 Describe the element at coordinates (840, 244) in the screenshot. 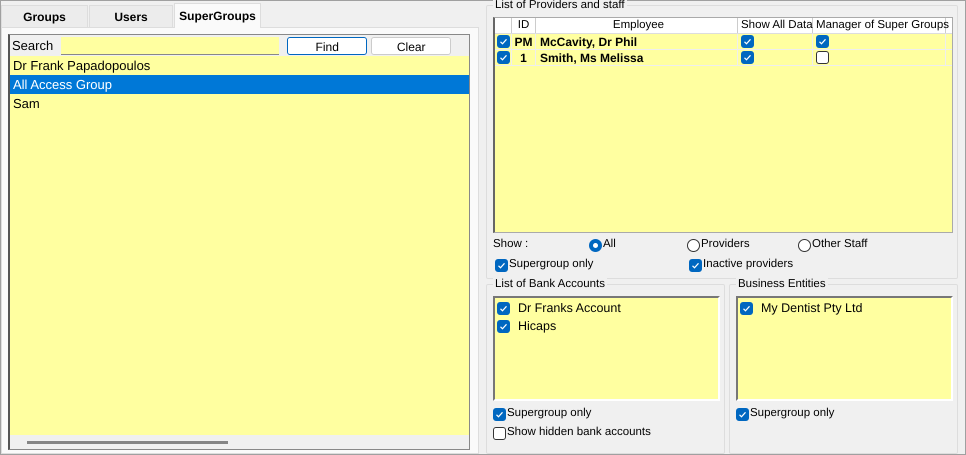

I see `radio-label: Other Staff` at that location.